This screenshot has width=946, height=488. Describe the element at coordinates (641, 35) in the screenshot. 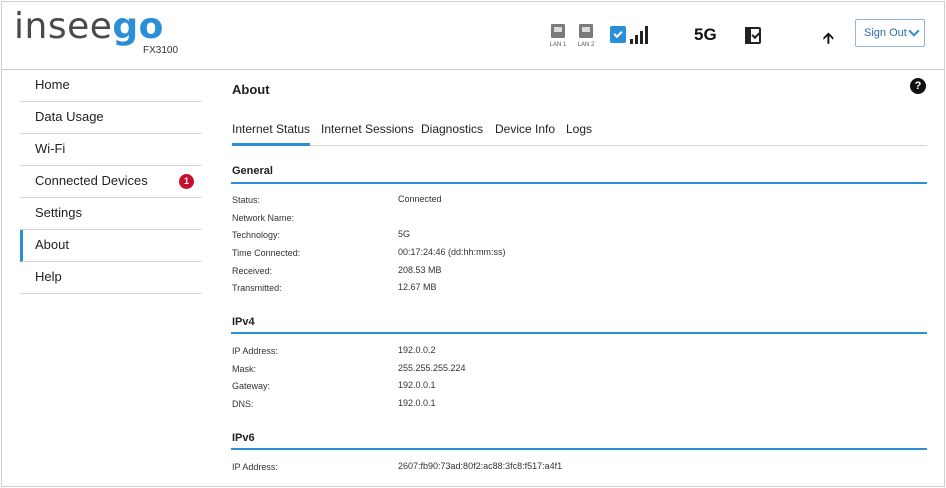

I see `signal-bars-icon` at that location.